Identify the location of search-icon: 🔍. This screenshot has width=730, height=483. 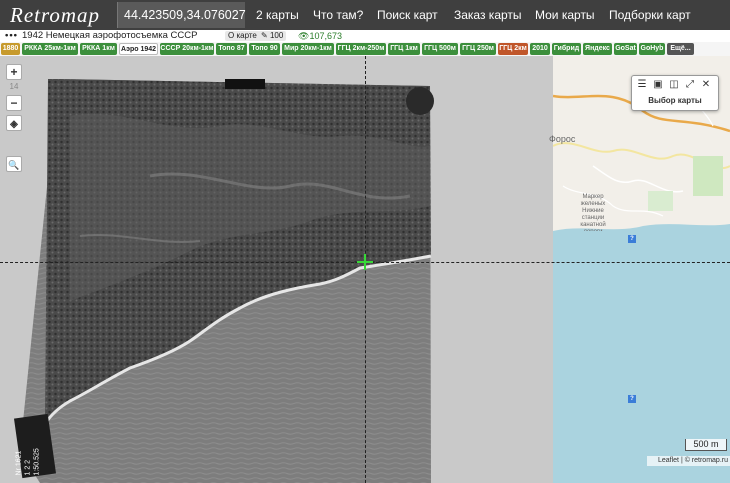
(14, 165).